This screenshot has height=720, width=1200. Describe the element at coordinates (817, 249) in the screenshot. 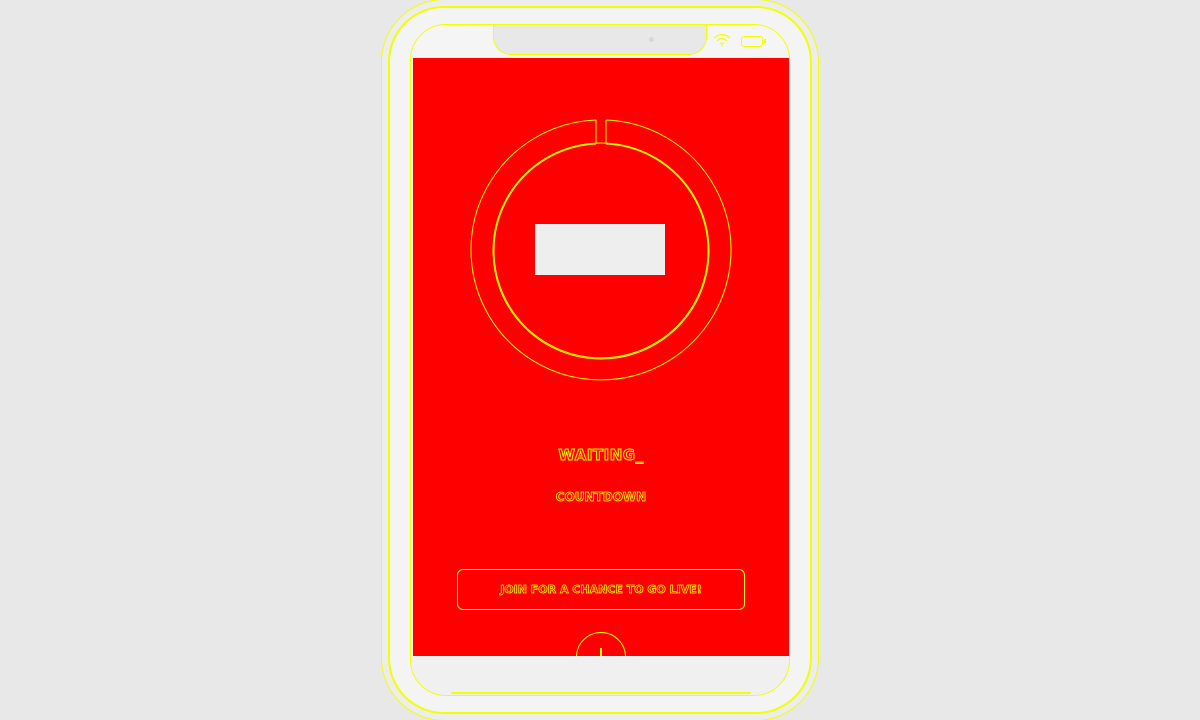

I see `power-button` at that location.